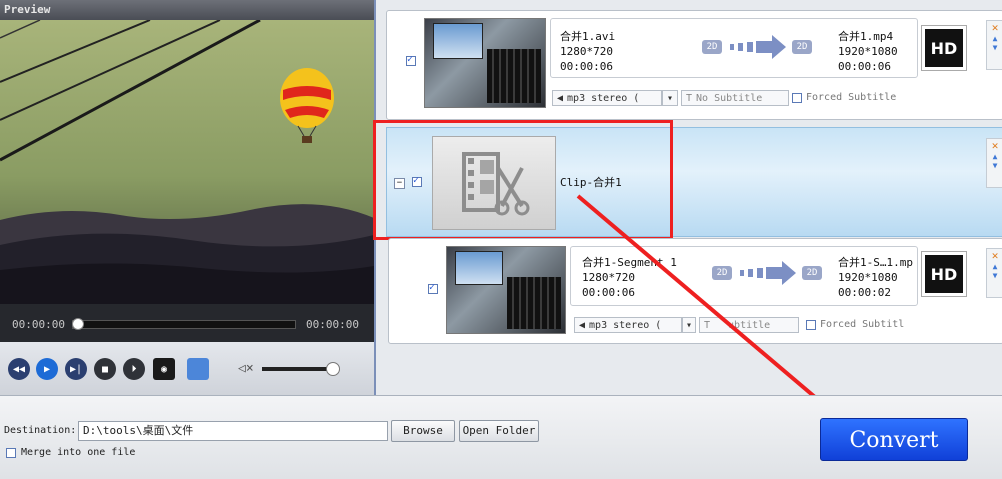 The width and height of the screenshot is (1002, 479). I want to click on browse-button: Browse, so click(423, 431).